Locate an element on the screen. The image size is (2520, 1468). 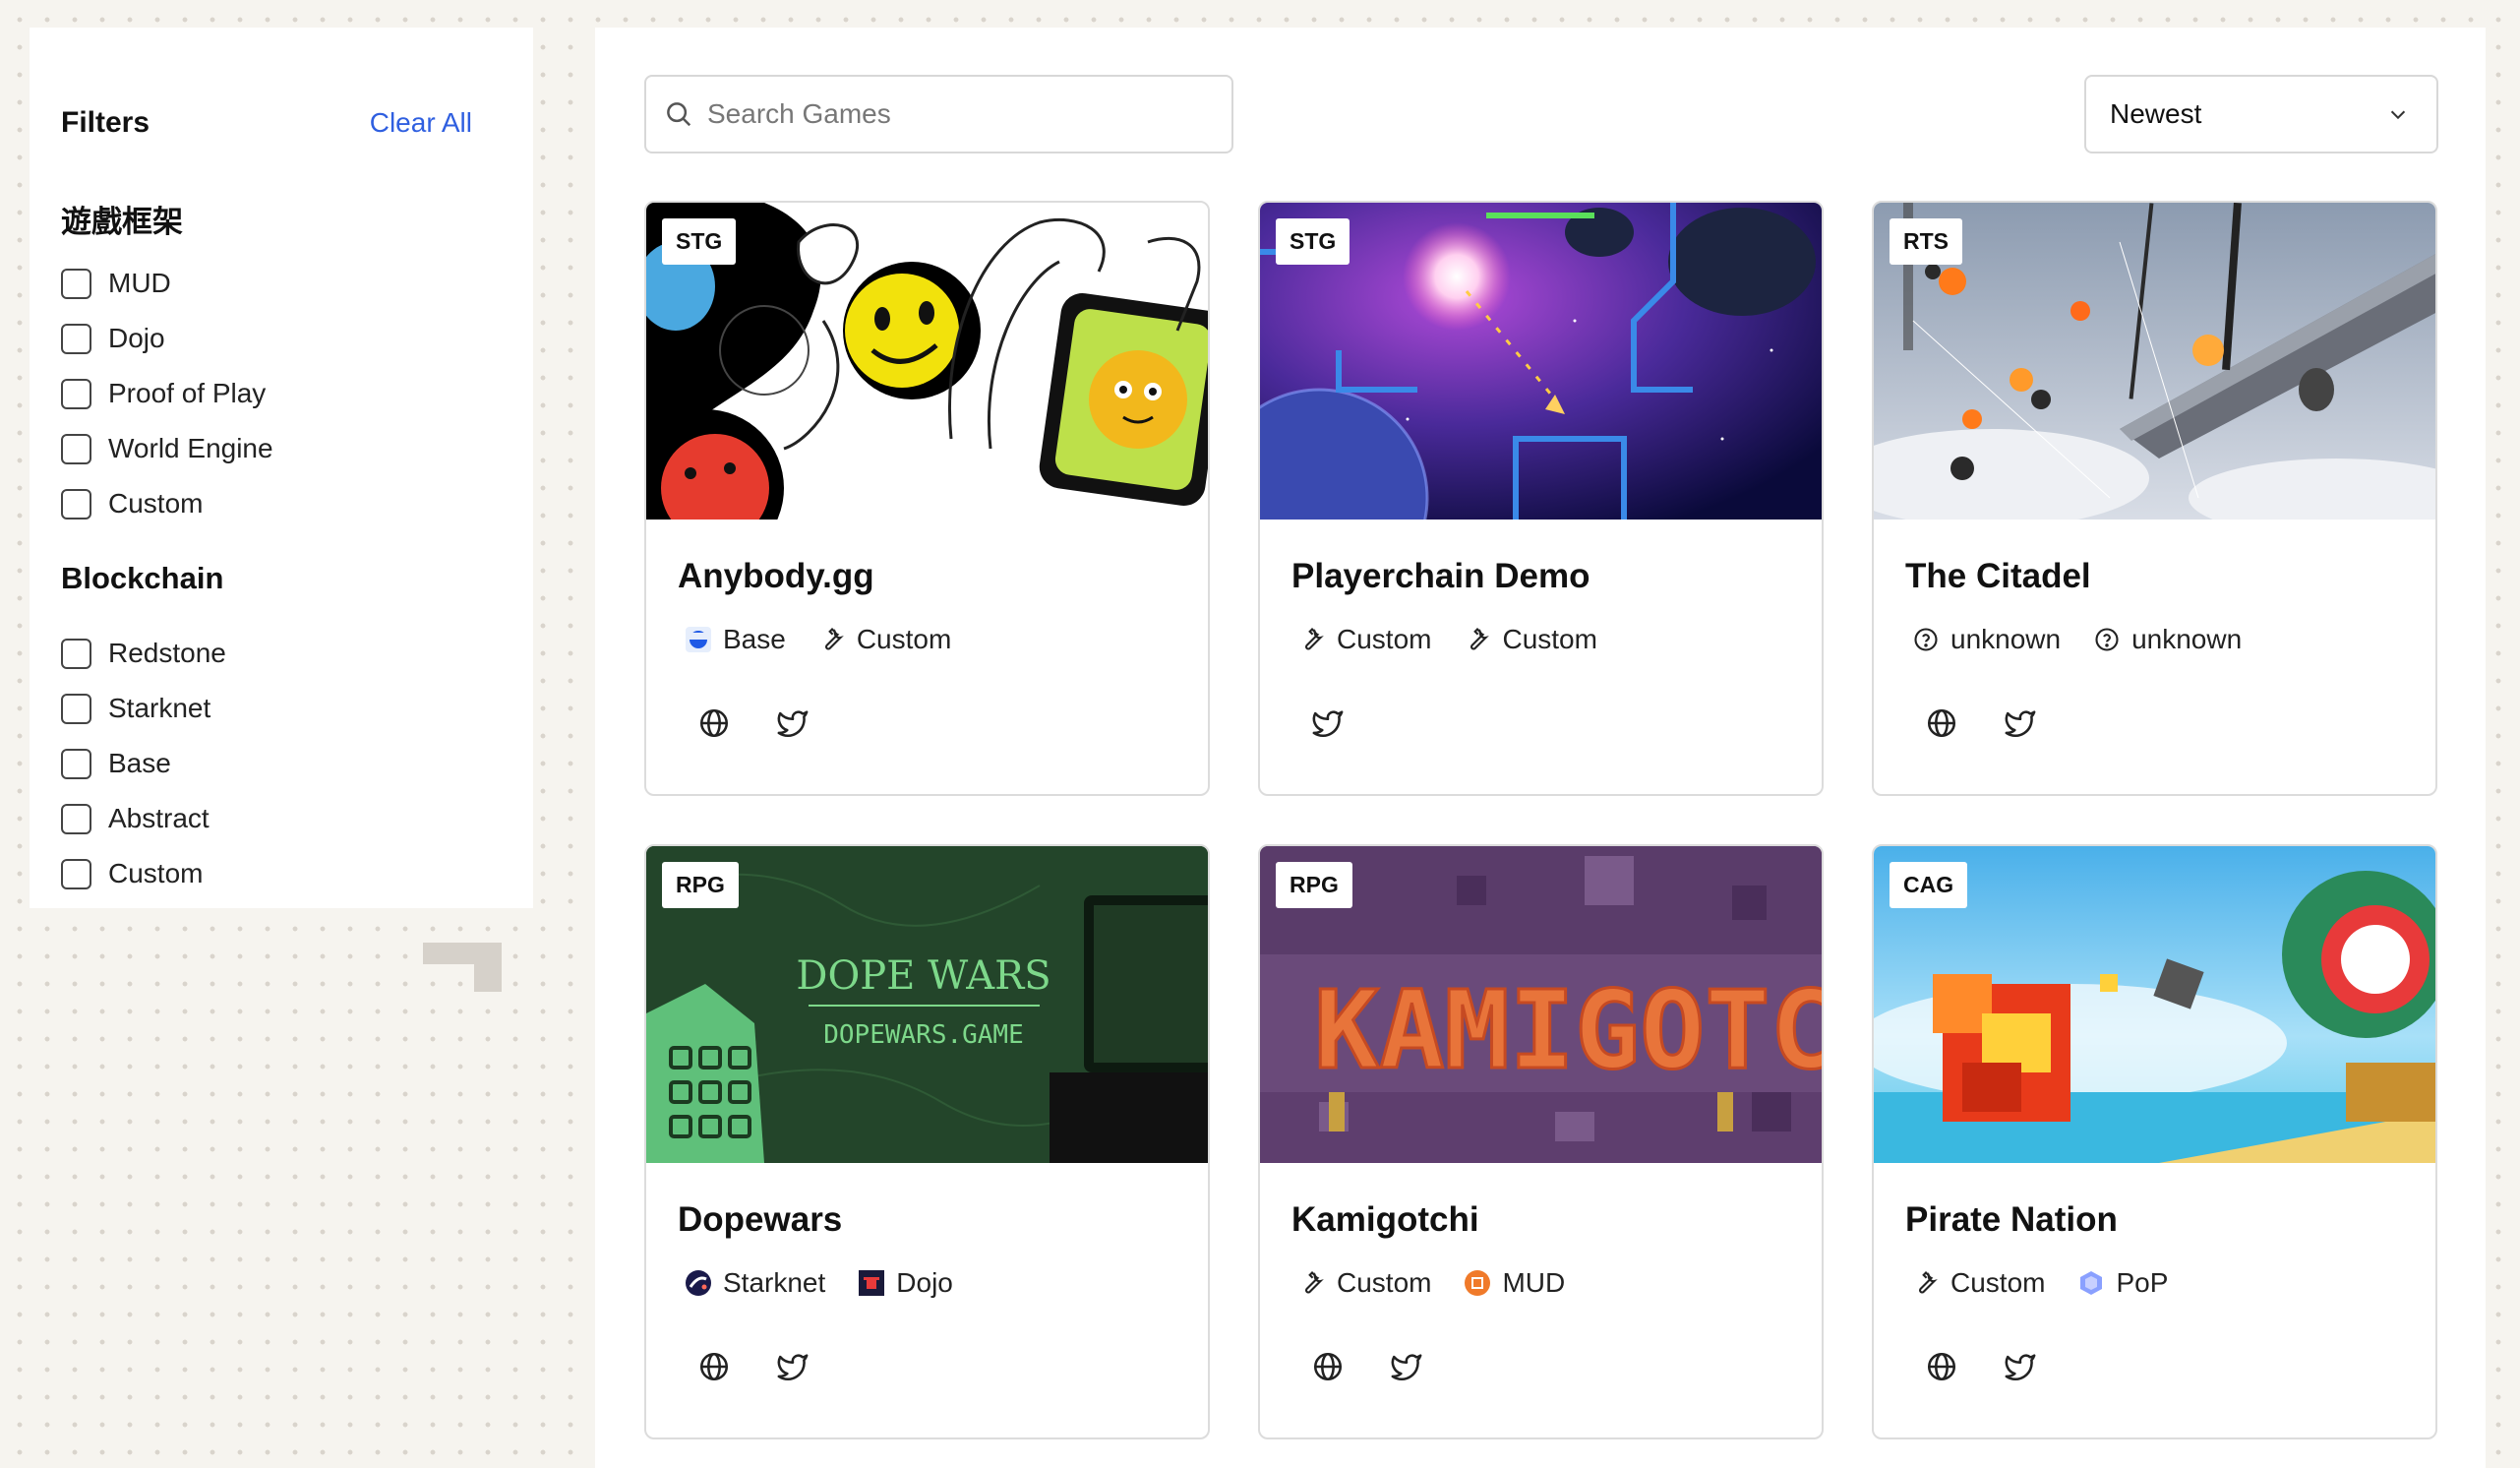
game-tags: Custom MUD is located at coordinates (1446, 1283).